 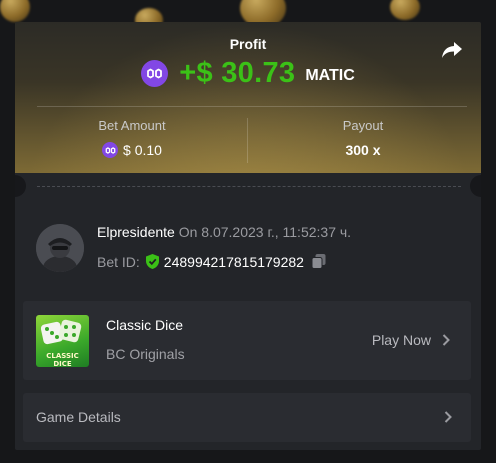 What do you see at coordinates (452, 50) in the screenshot?
I see `share-icon` at bounding box center [452, 50].